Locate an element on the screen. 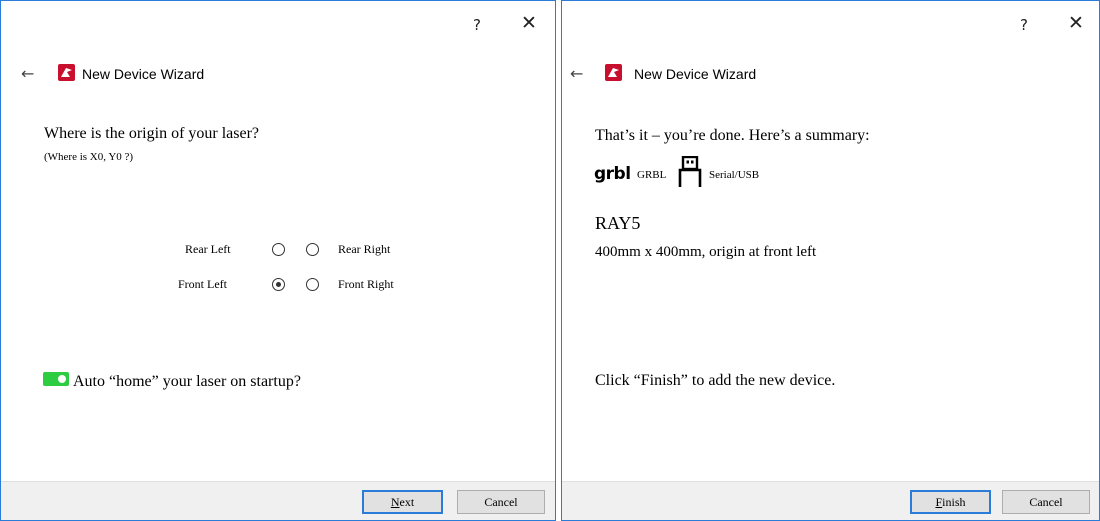 Image resolution: width=1100 pixels, height=521 pixels. auto-home-label: Auto “home” your laser on startup? is located at coordinates (187, 381).